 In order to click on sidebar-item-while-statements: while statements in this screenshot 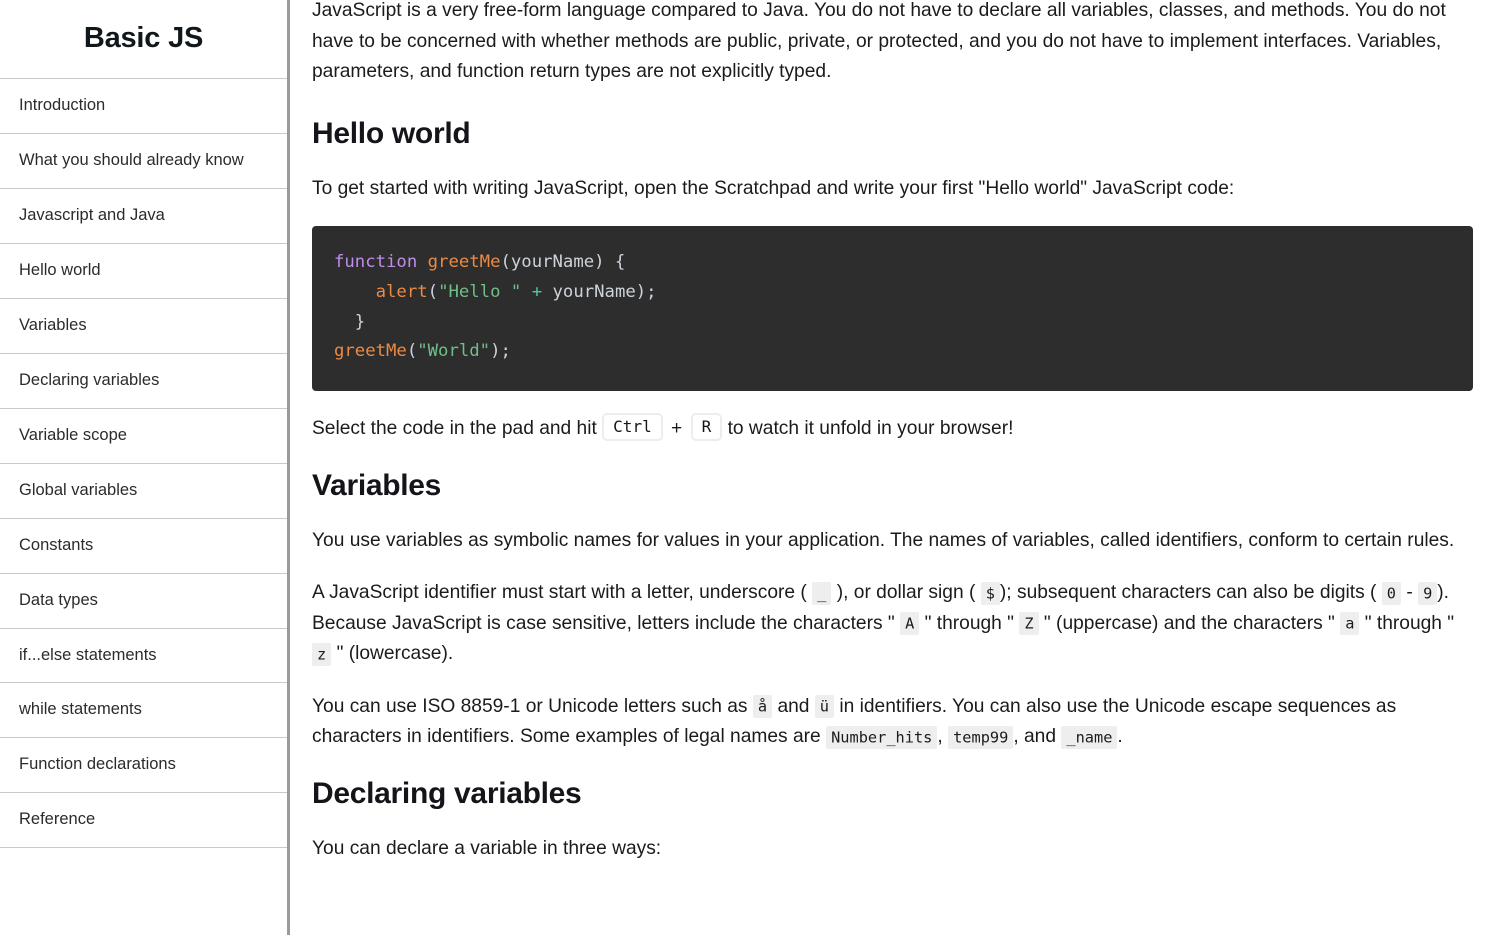, I will do `click(143, 711)`.